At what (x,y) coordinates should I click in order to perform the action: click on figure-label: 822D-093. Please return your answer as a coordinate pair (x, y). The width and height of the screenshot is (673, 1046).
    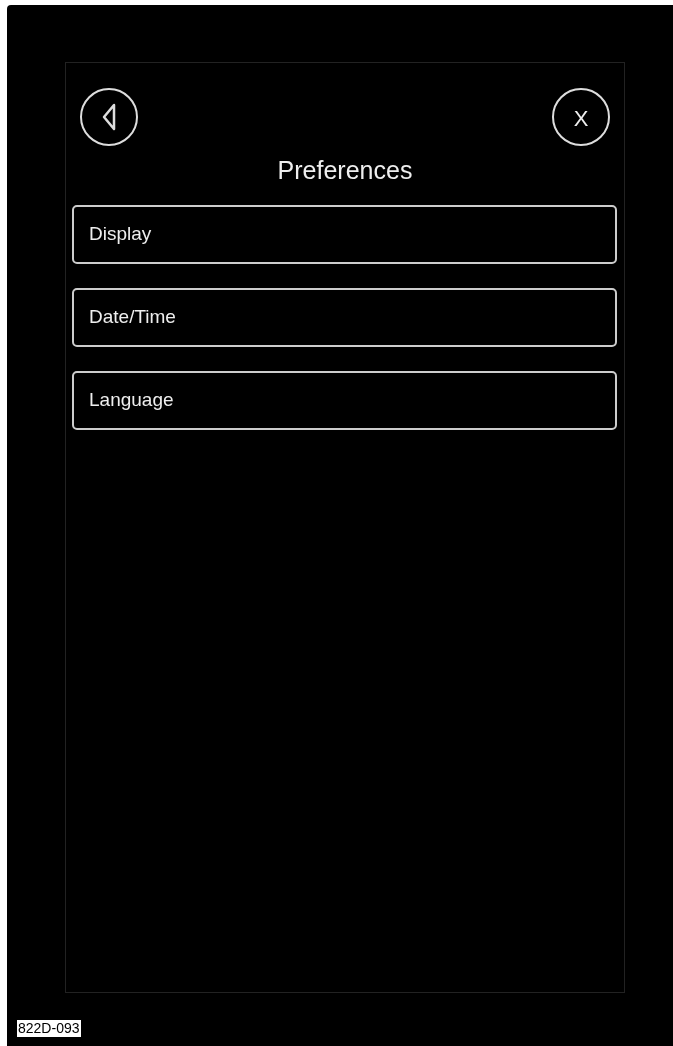
    Looking at the image, I should click on (49, 1028).